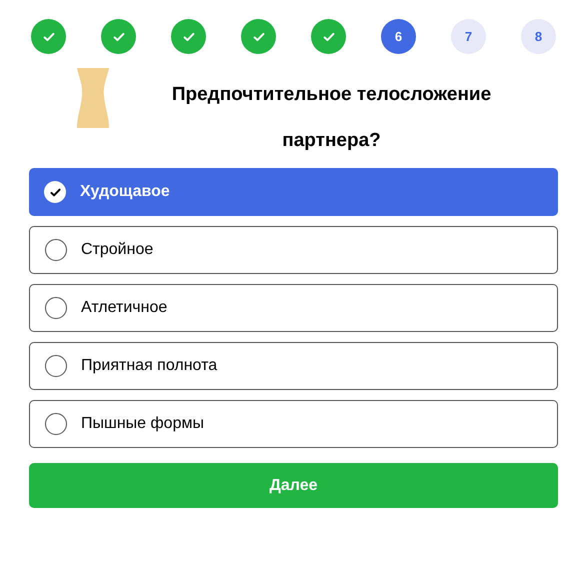  What do you see at coordinates (293, 366) in the screenshot?
I see `answer-option: Приятная полнота` at bounding box center [293, 366].